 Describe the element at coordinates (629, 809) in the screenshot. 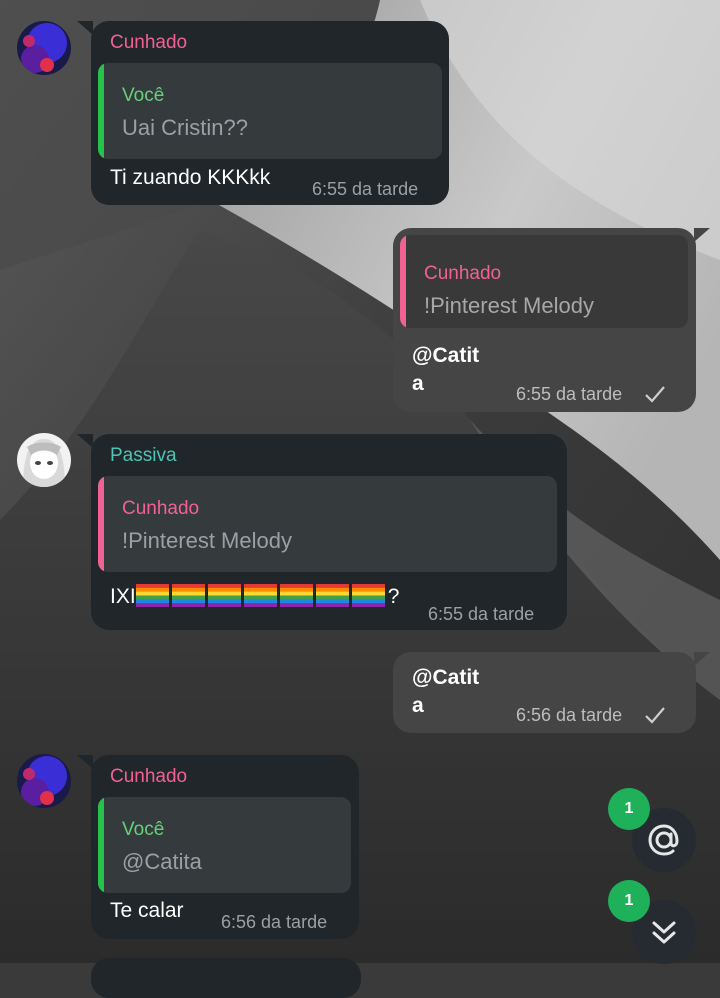

I see `mentions-count-badge: 1` at that location.